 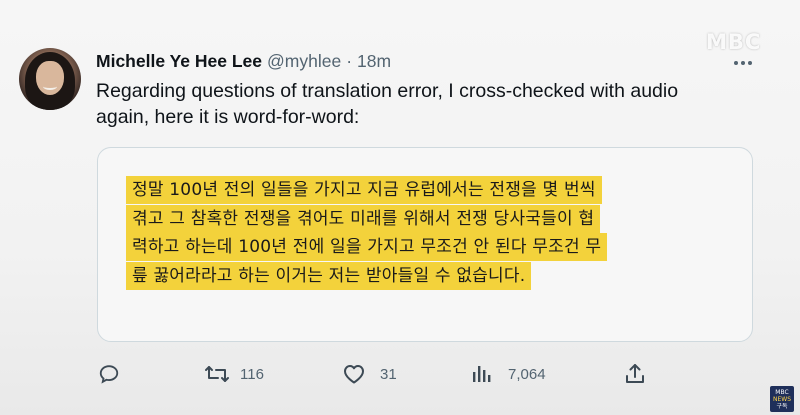 What do you see at coordinates (50, 79) in the screenshot?
I see `avatar` at bounding box center [50, 79].